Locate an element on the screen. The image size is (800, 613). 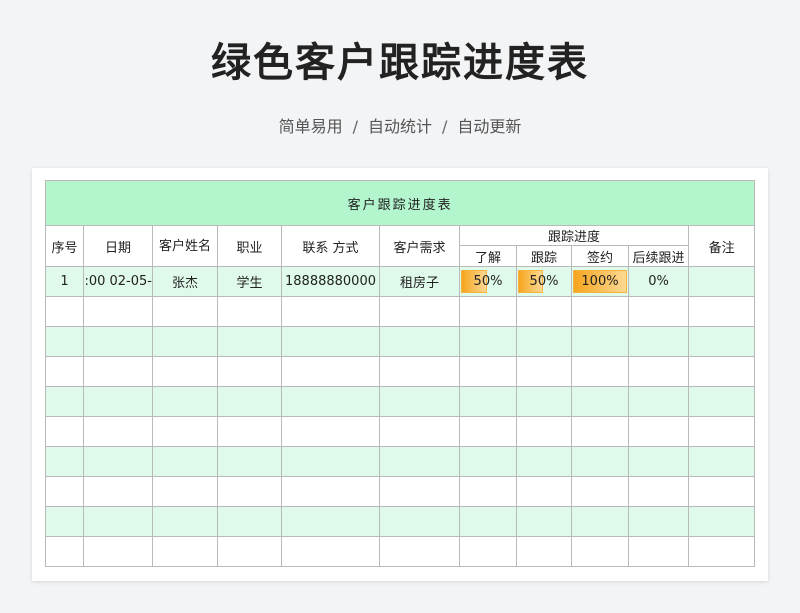
cell-date: -02-05 00: is located at coordinates (118, 281).